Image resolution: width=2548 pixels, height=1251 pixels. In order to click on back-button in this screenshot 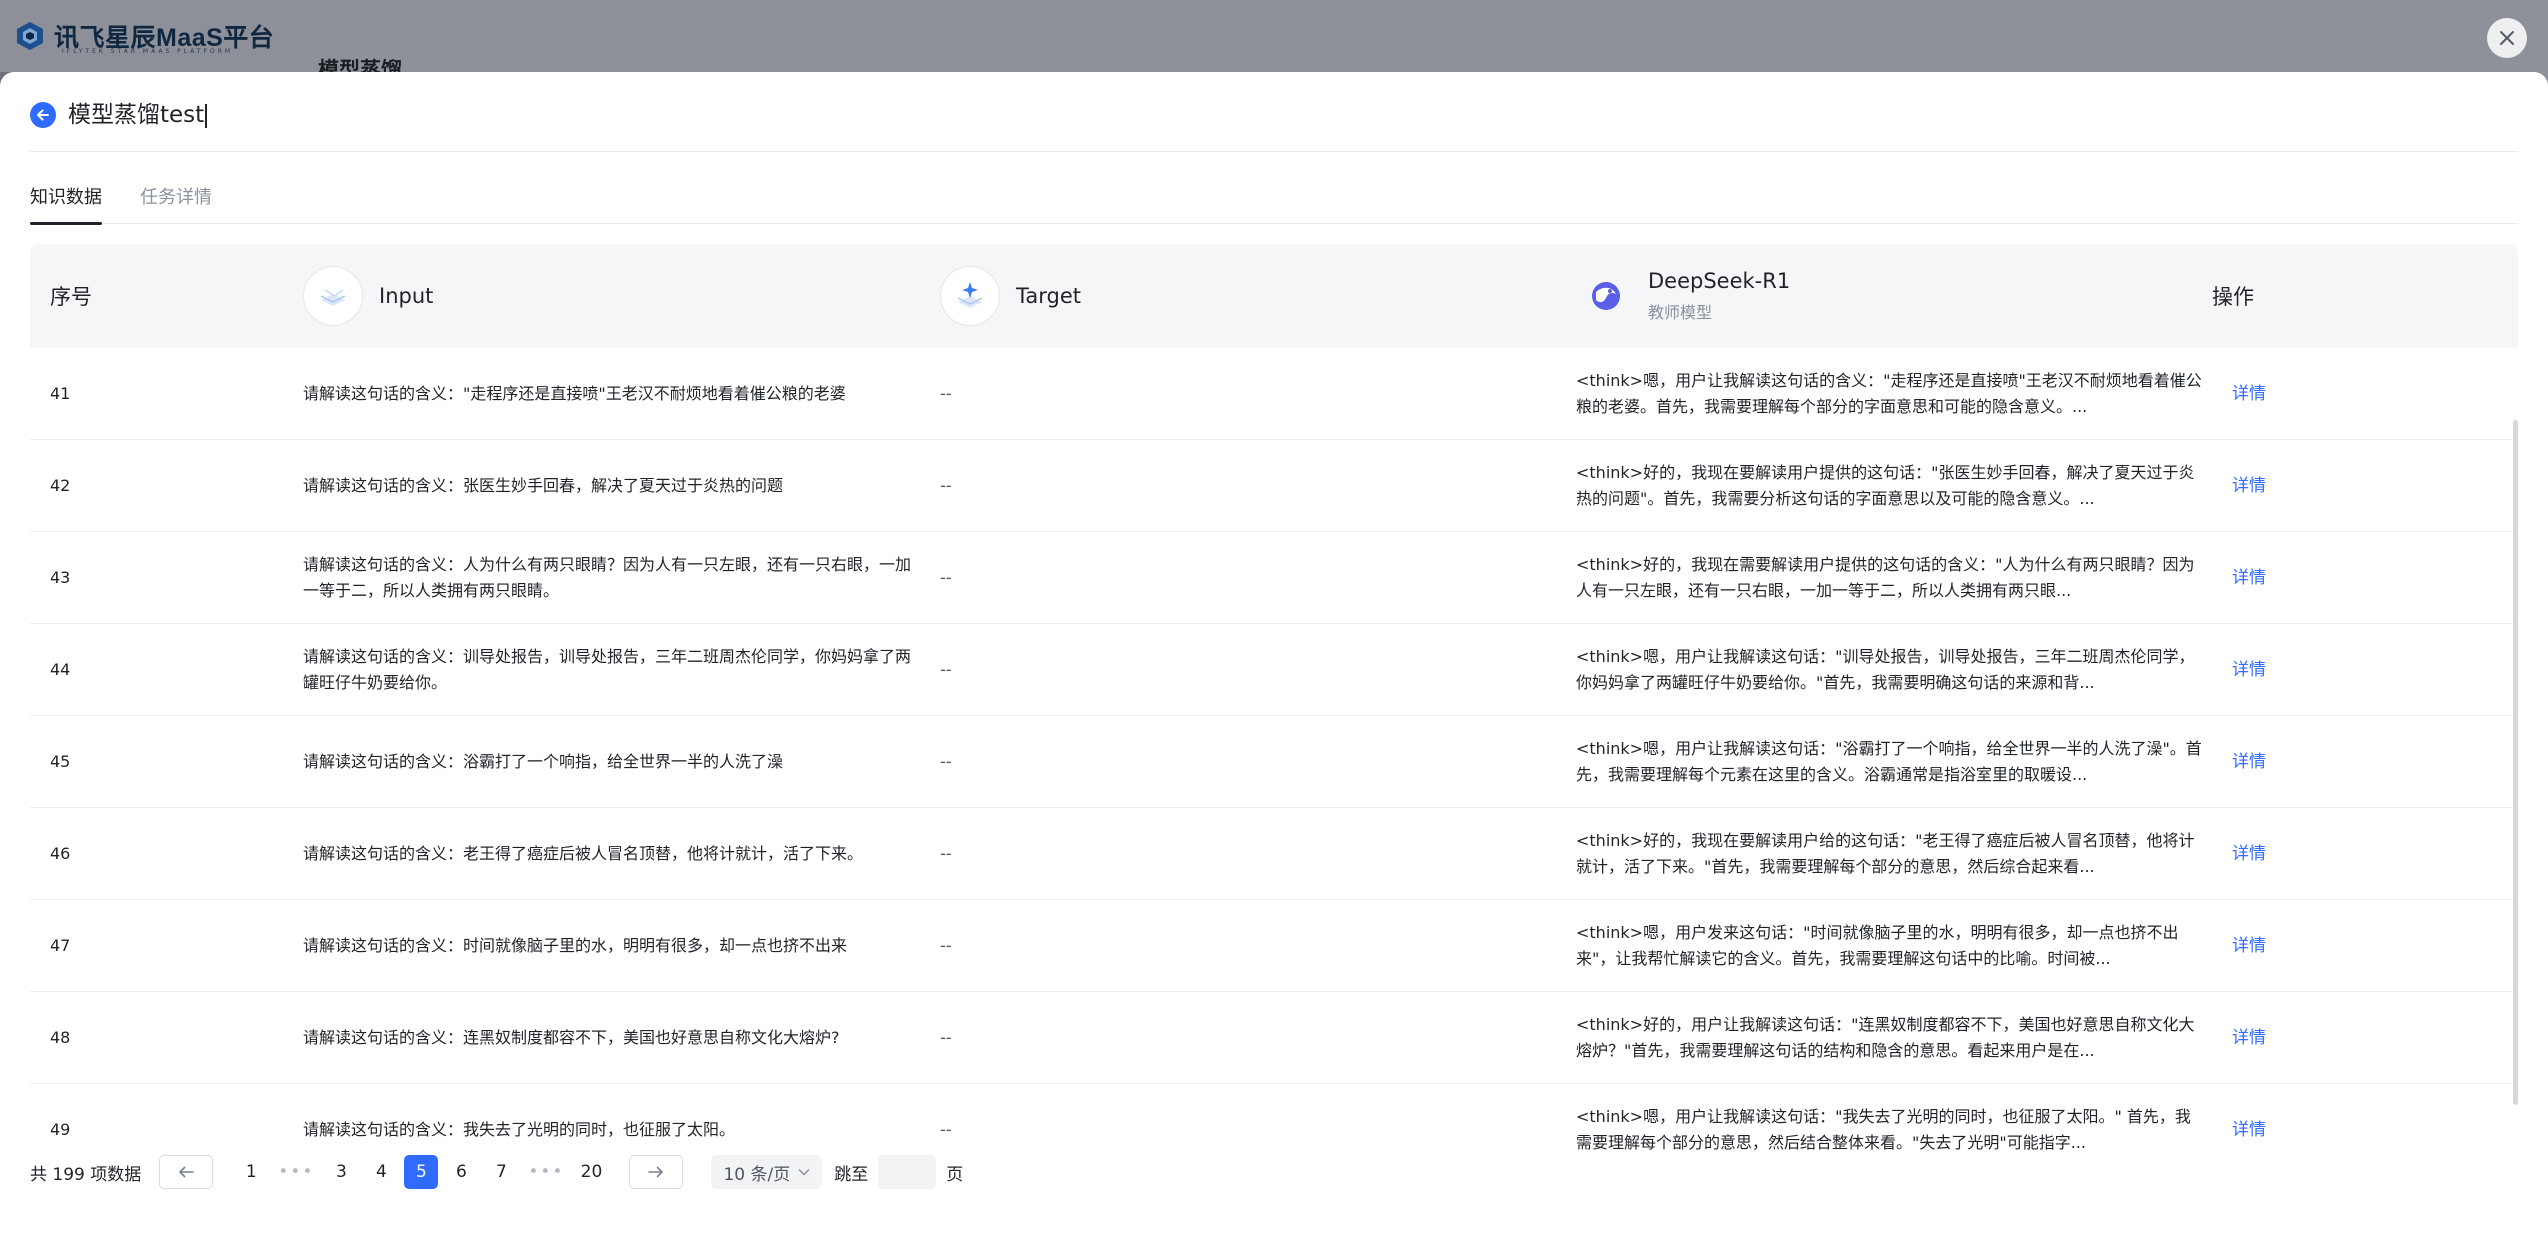, I will do `click(43, 115)`.